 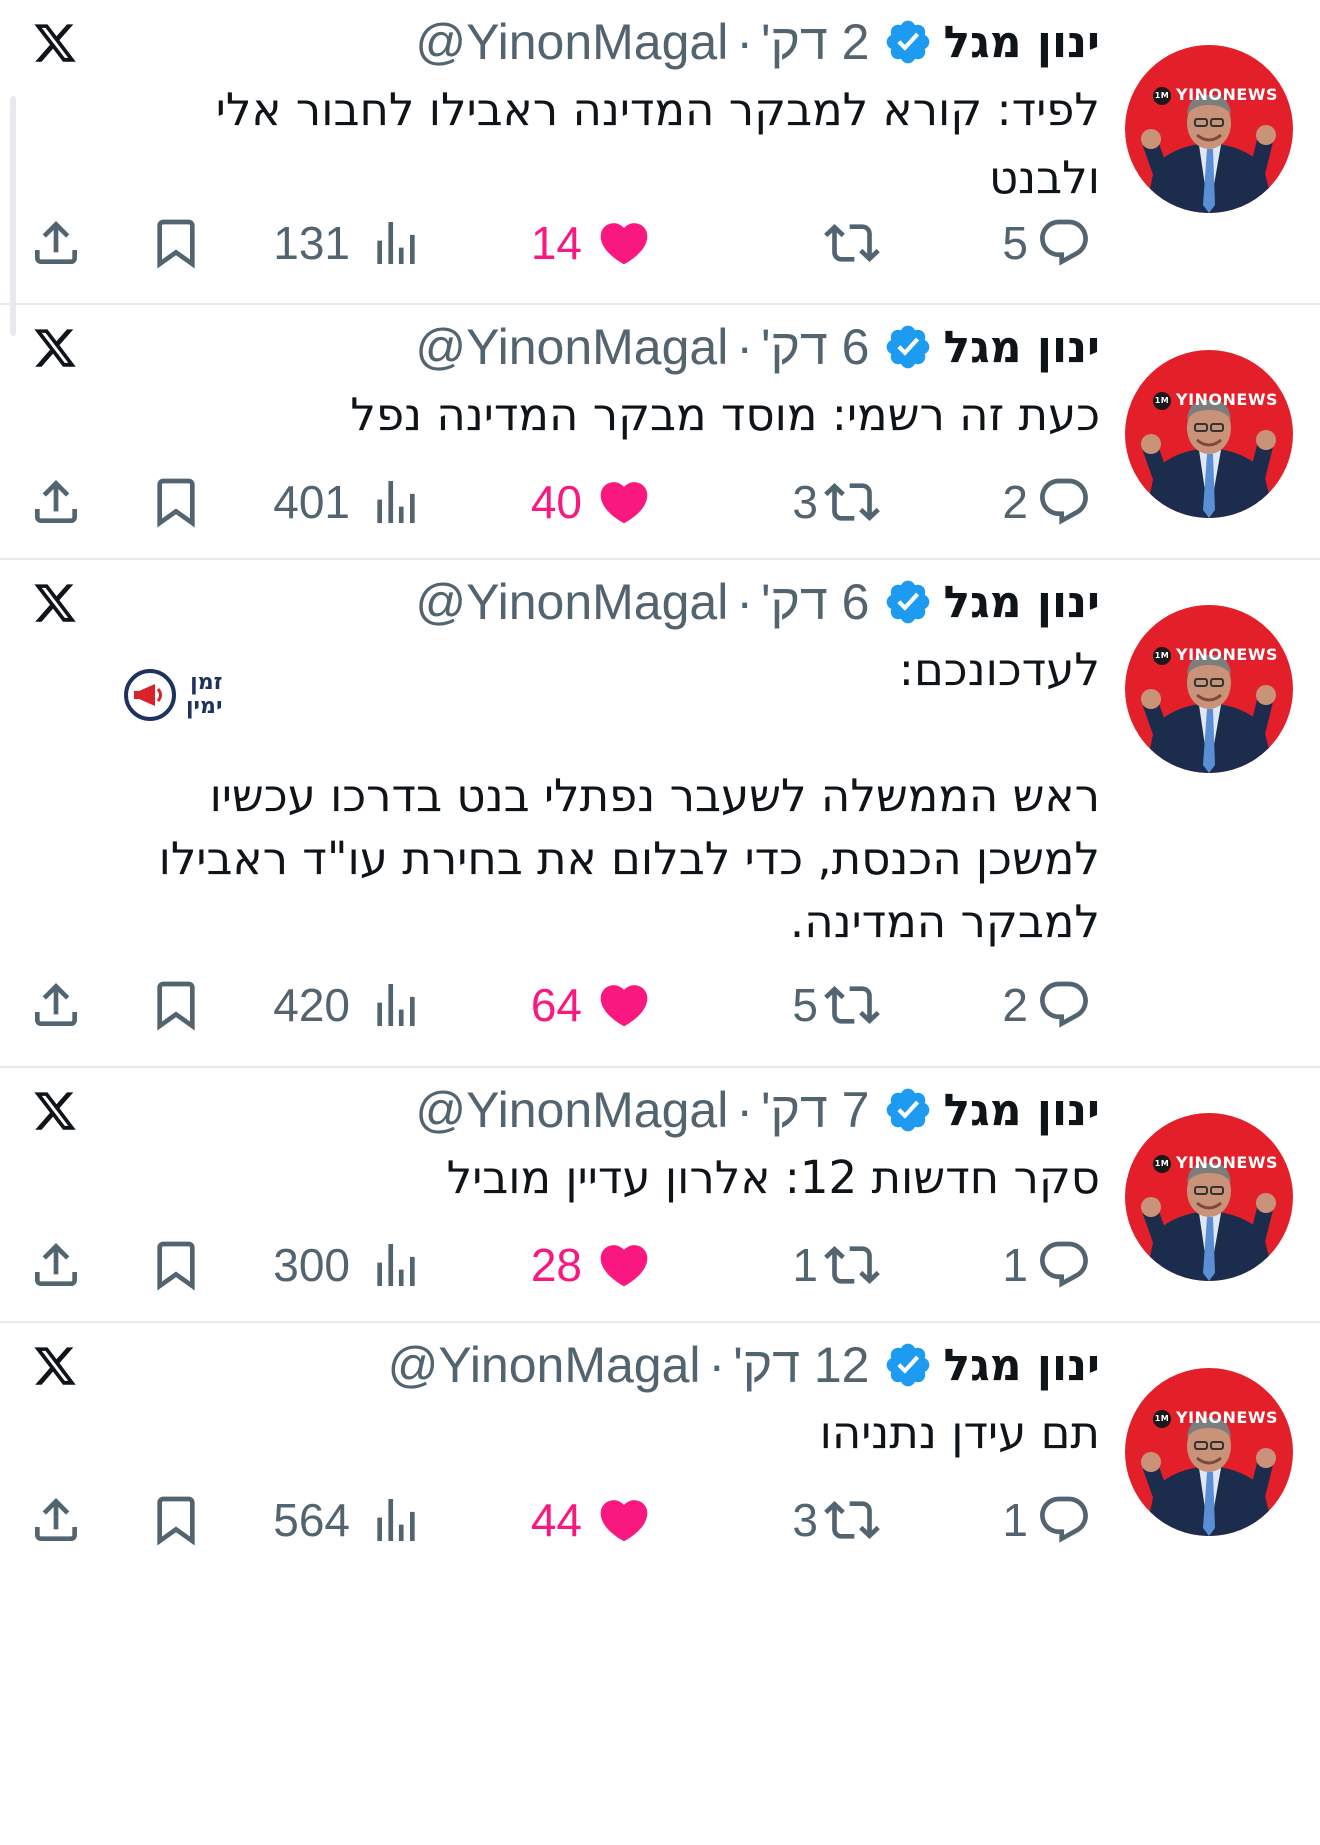 I want to click on tweet-meta: @YinonMagal · 6 דק', so click(x=642, y=602).